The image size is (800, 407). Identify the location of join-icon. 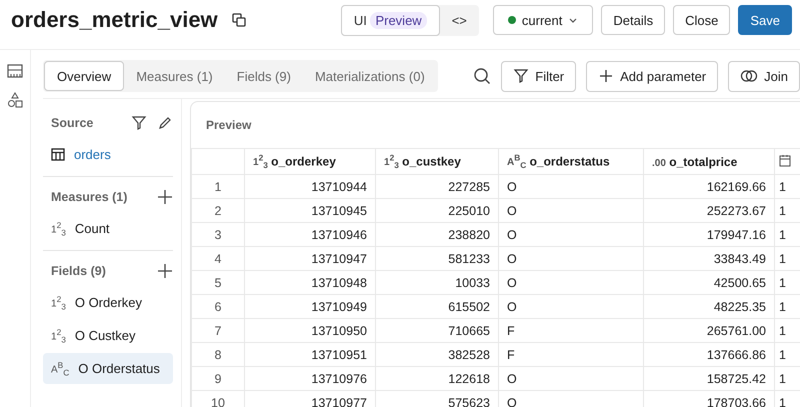
(749, 76).